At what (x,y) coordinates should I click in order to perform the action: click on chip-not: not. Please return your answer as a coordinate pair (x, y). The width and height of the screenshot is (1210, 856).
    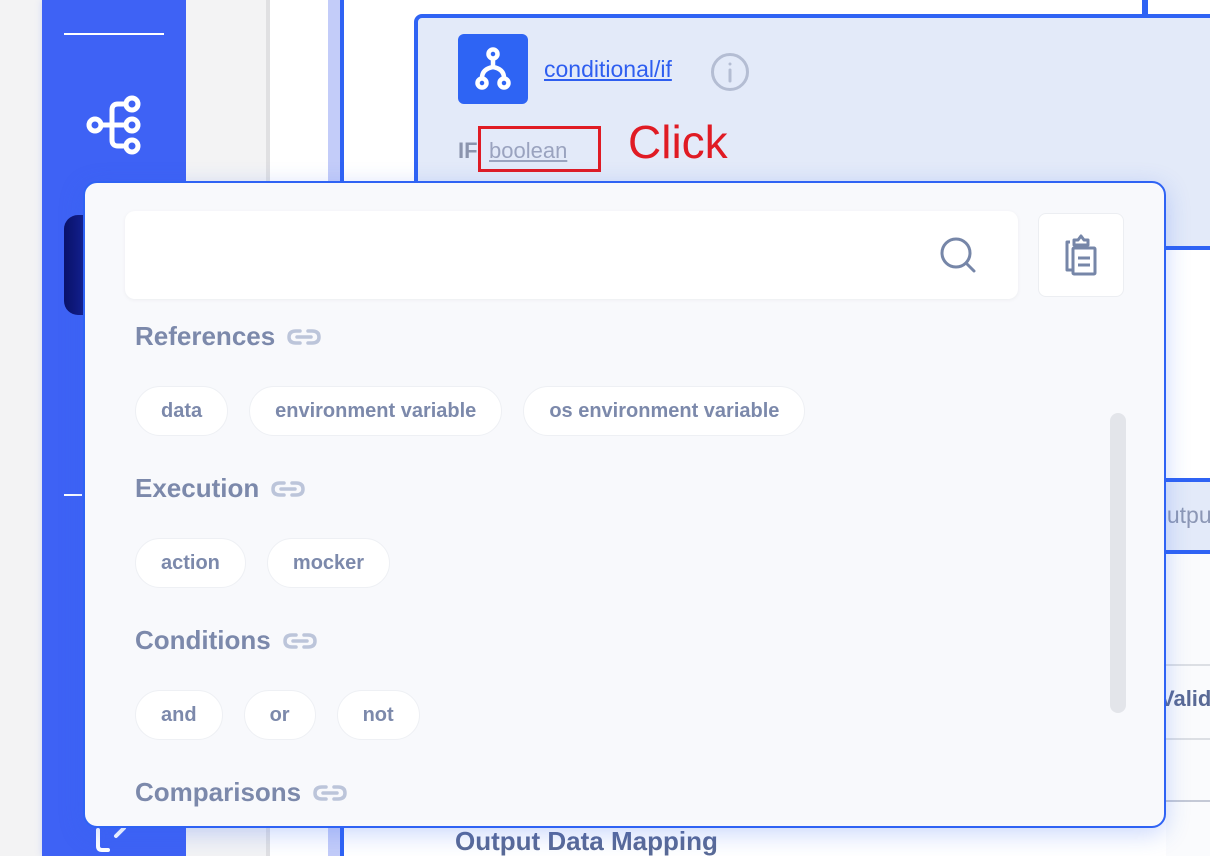
    Looking at the image, I should click on (378, 715).